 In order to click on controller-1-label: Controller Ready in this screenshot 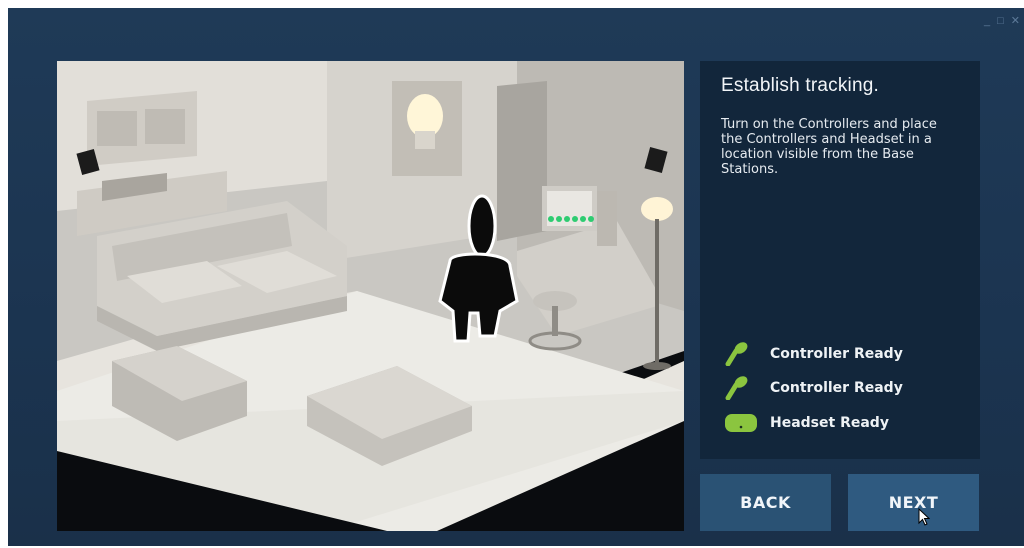, I will do `click(836, 354)`.